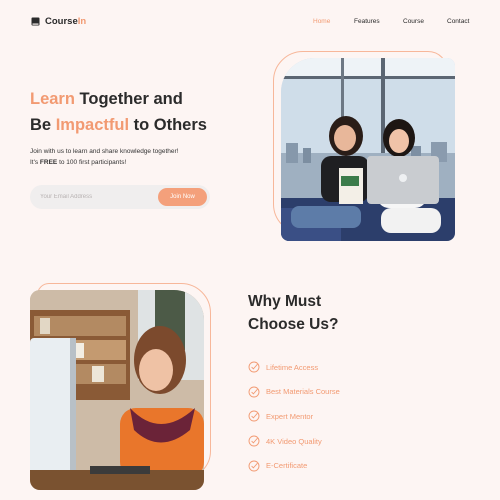 Image resolution: width=500 pixels, height=500 pixels. Describe the element at coordinates (182, 197) in the screenshot. I see `join-now-button: Join Now` at that location.